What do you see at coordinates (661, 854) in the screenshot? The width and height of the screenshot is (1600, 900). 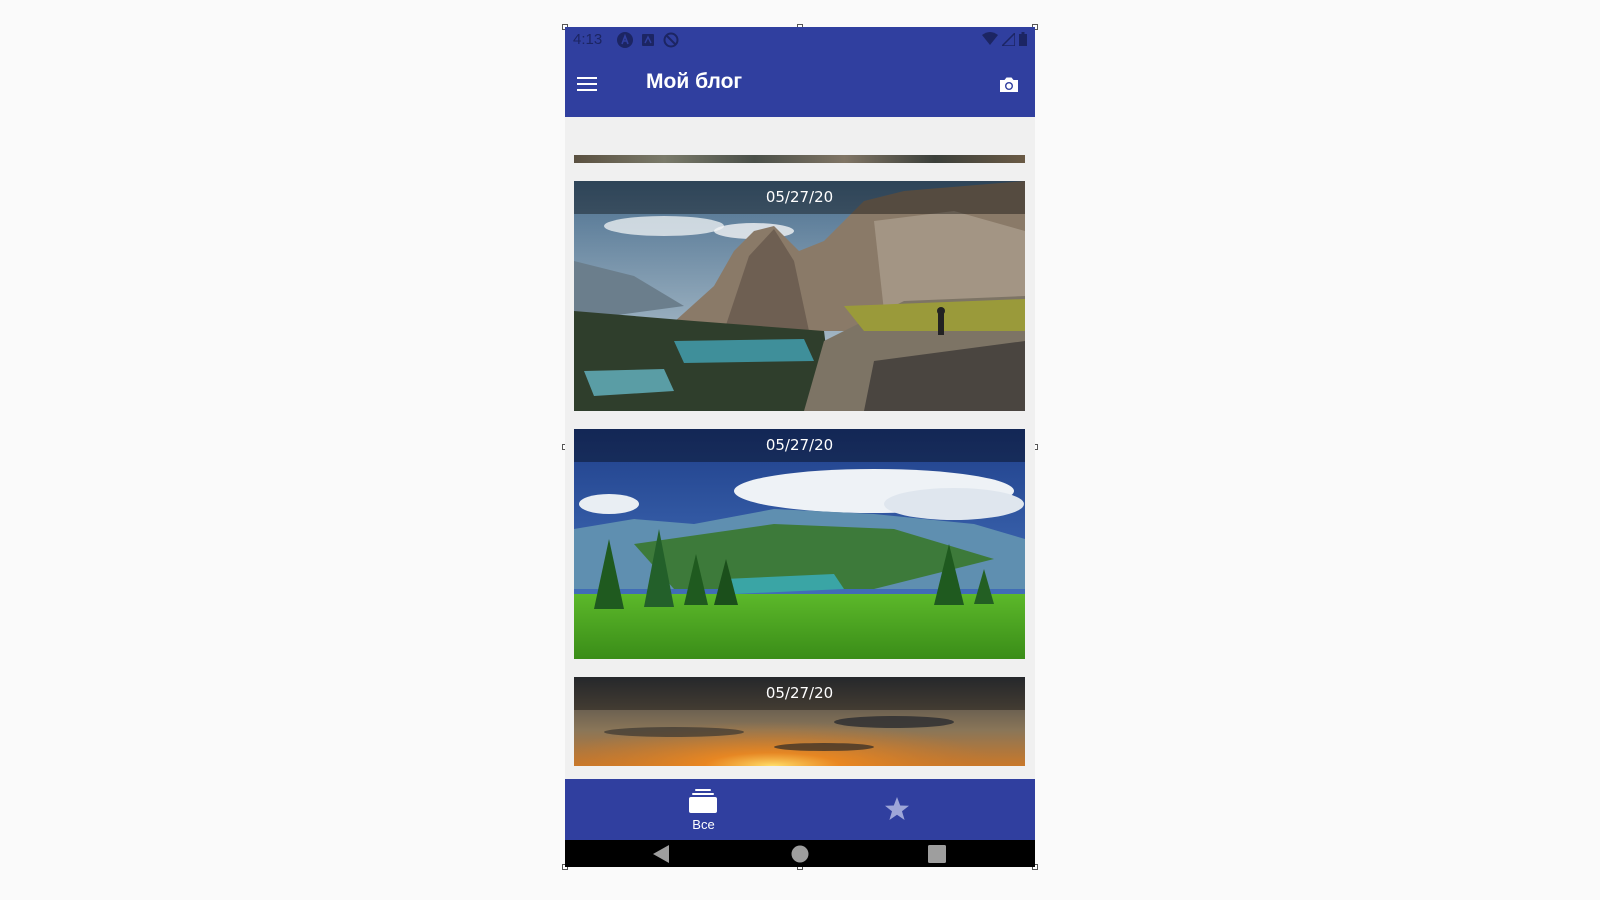 I see `back-icon` at bounding box center [661, 854].